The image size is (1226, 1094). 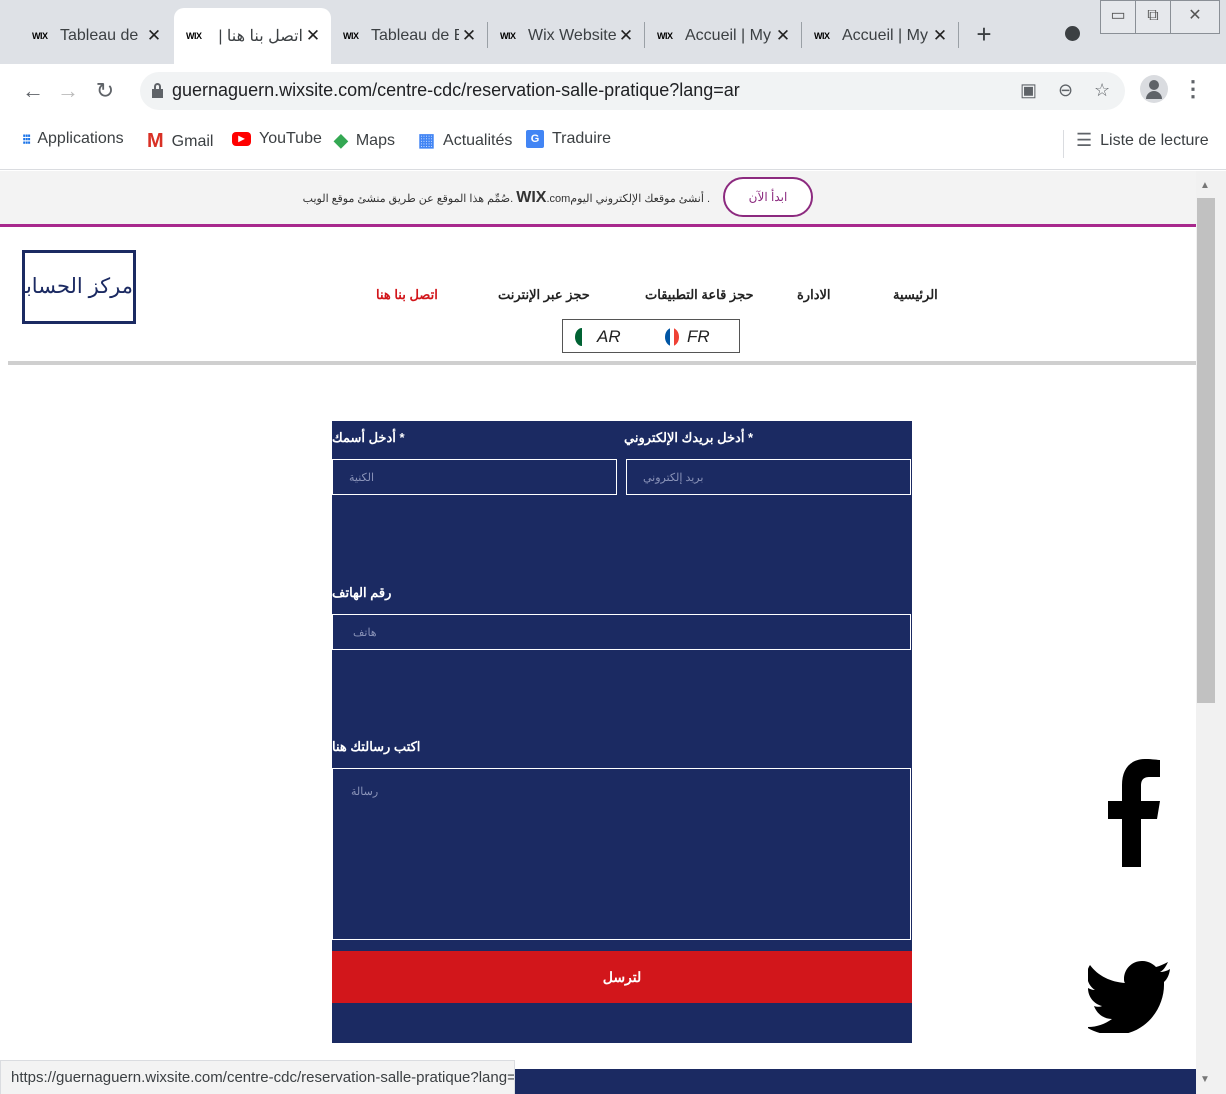 What do you see at coordinates (290, 138) in the screenshot?
I see `bookmark-label: YouTube` at bounding box center [290, 138].